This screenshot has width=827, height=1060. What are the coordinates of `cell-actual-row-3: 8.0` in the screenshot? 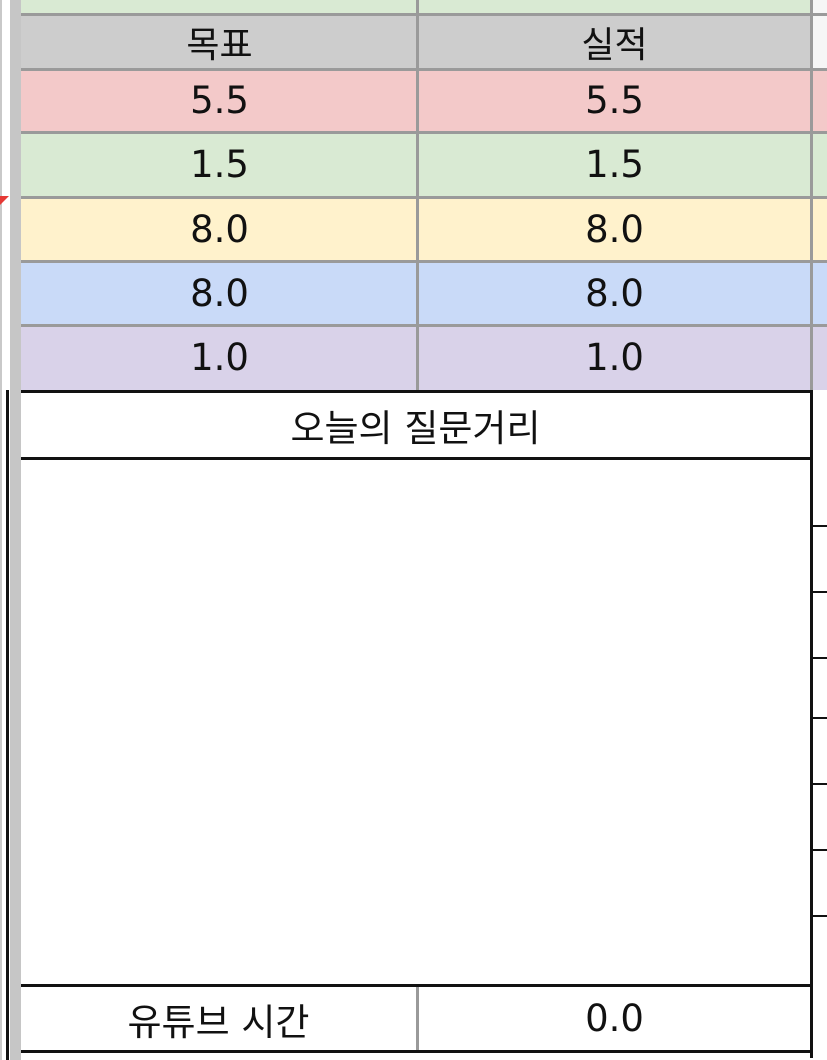 It's located at (614, 229).